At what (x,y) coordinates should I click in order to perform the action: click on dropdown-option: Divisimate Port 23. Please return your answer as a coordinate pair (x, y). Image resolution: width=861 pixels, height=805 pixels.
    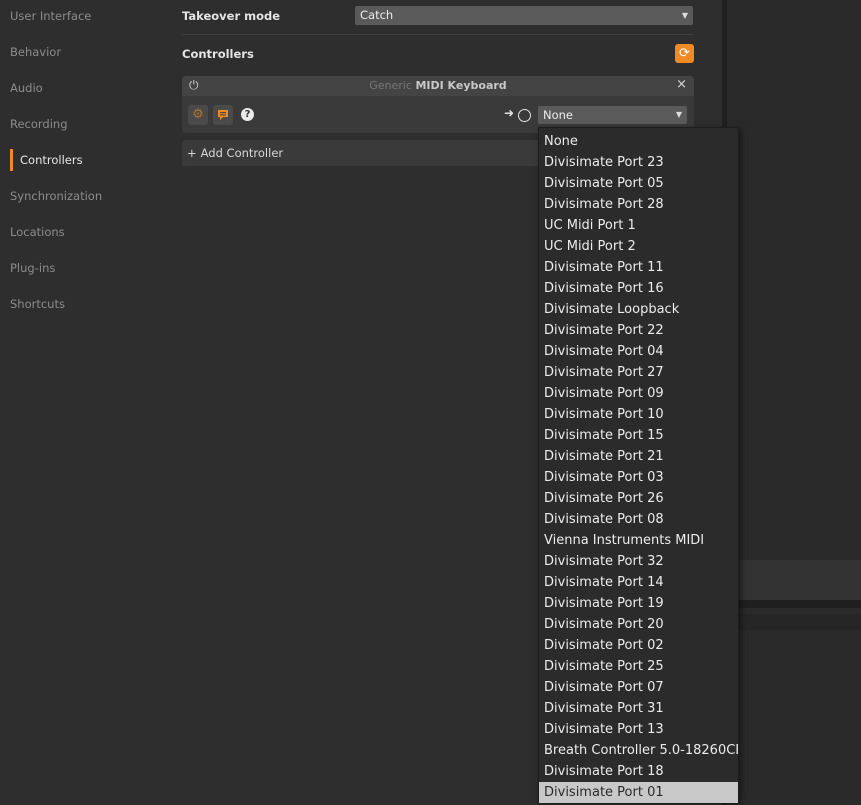
    Looking at the image, I should click on (638, 162).